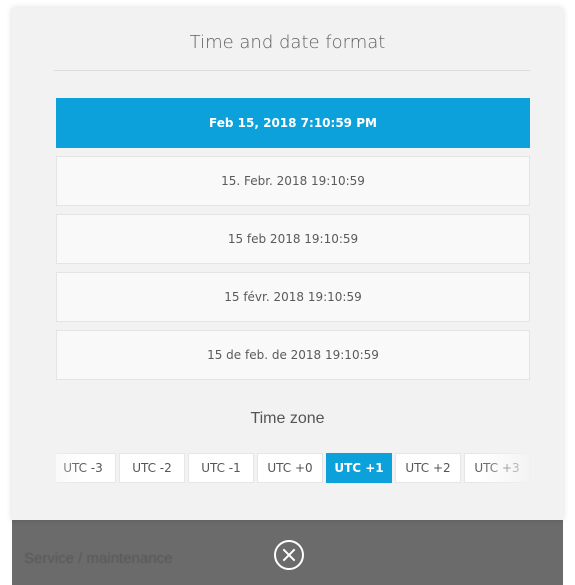  What do you see at coordinates (98, 558) in the screenshot?
I see `background-menu-text: Service / maintenance` at bounding box center [98, 558].